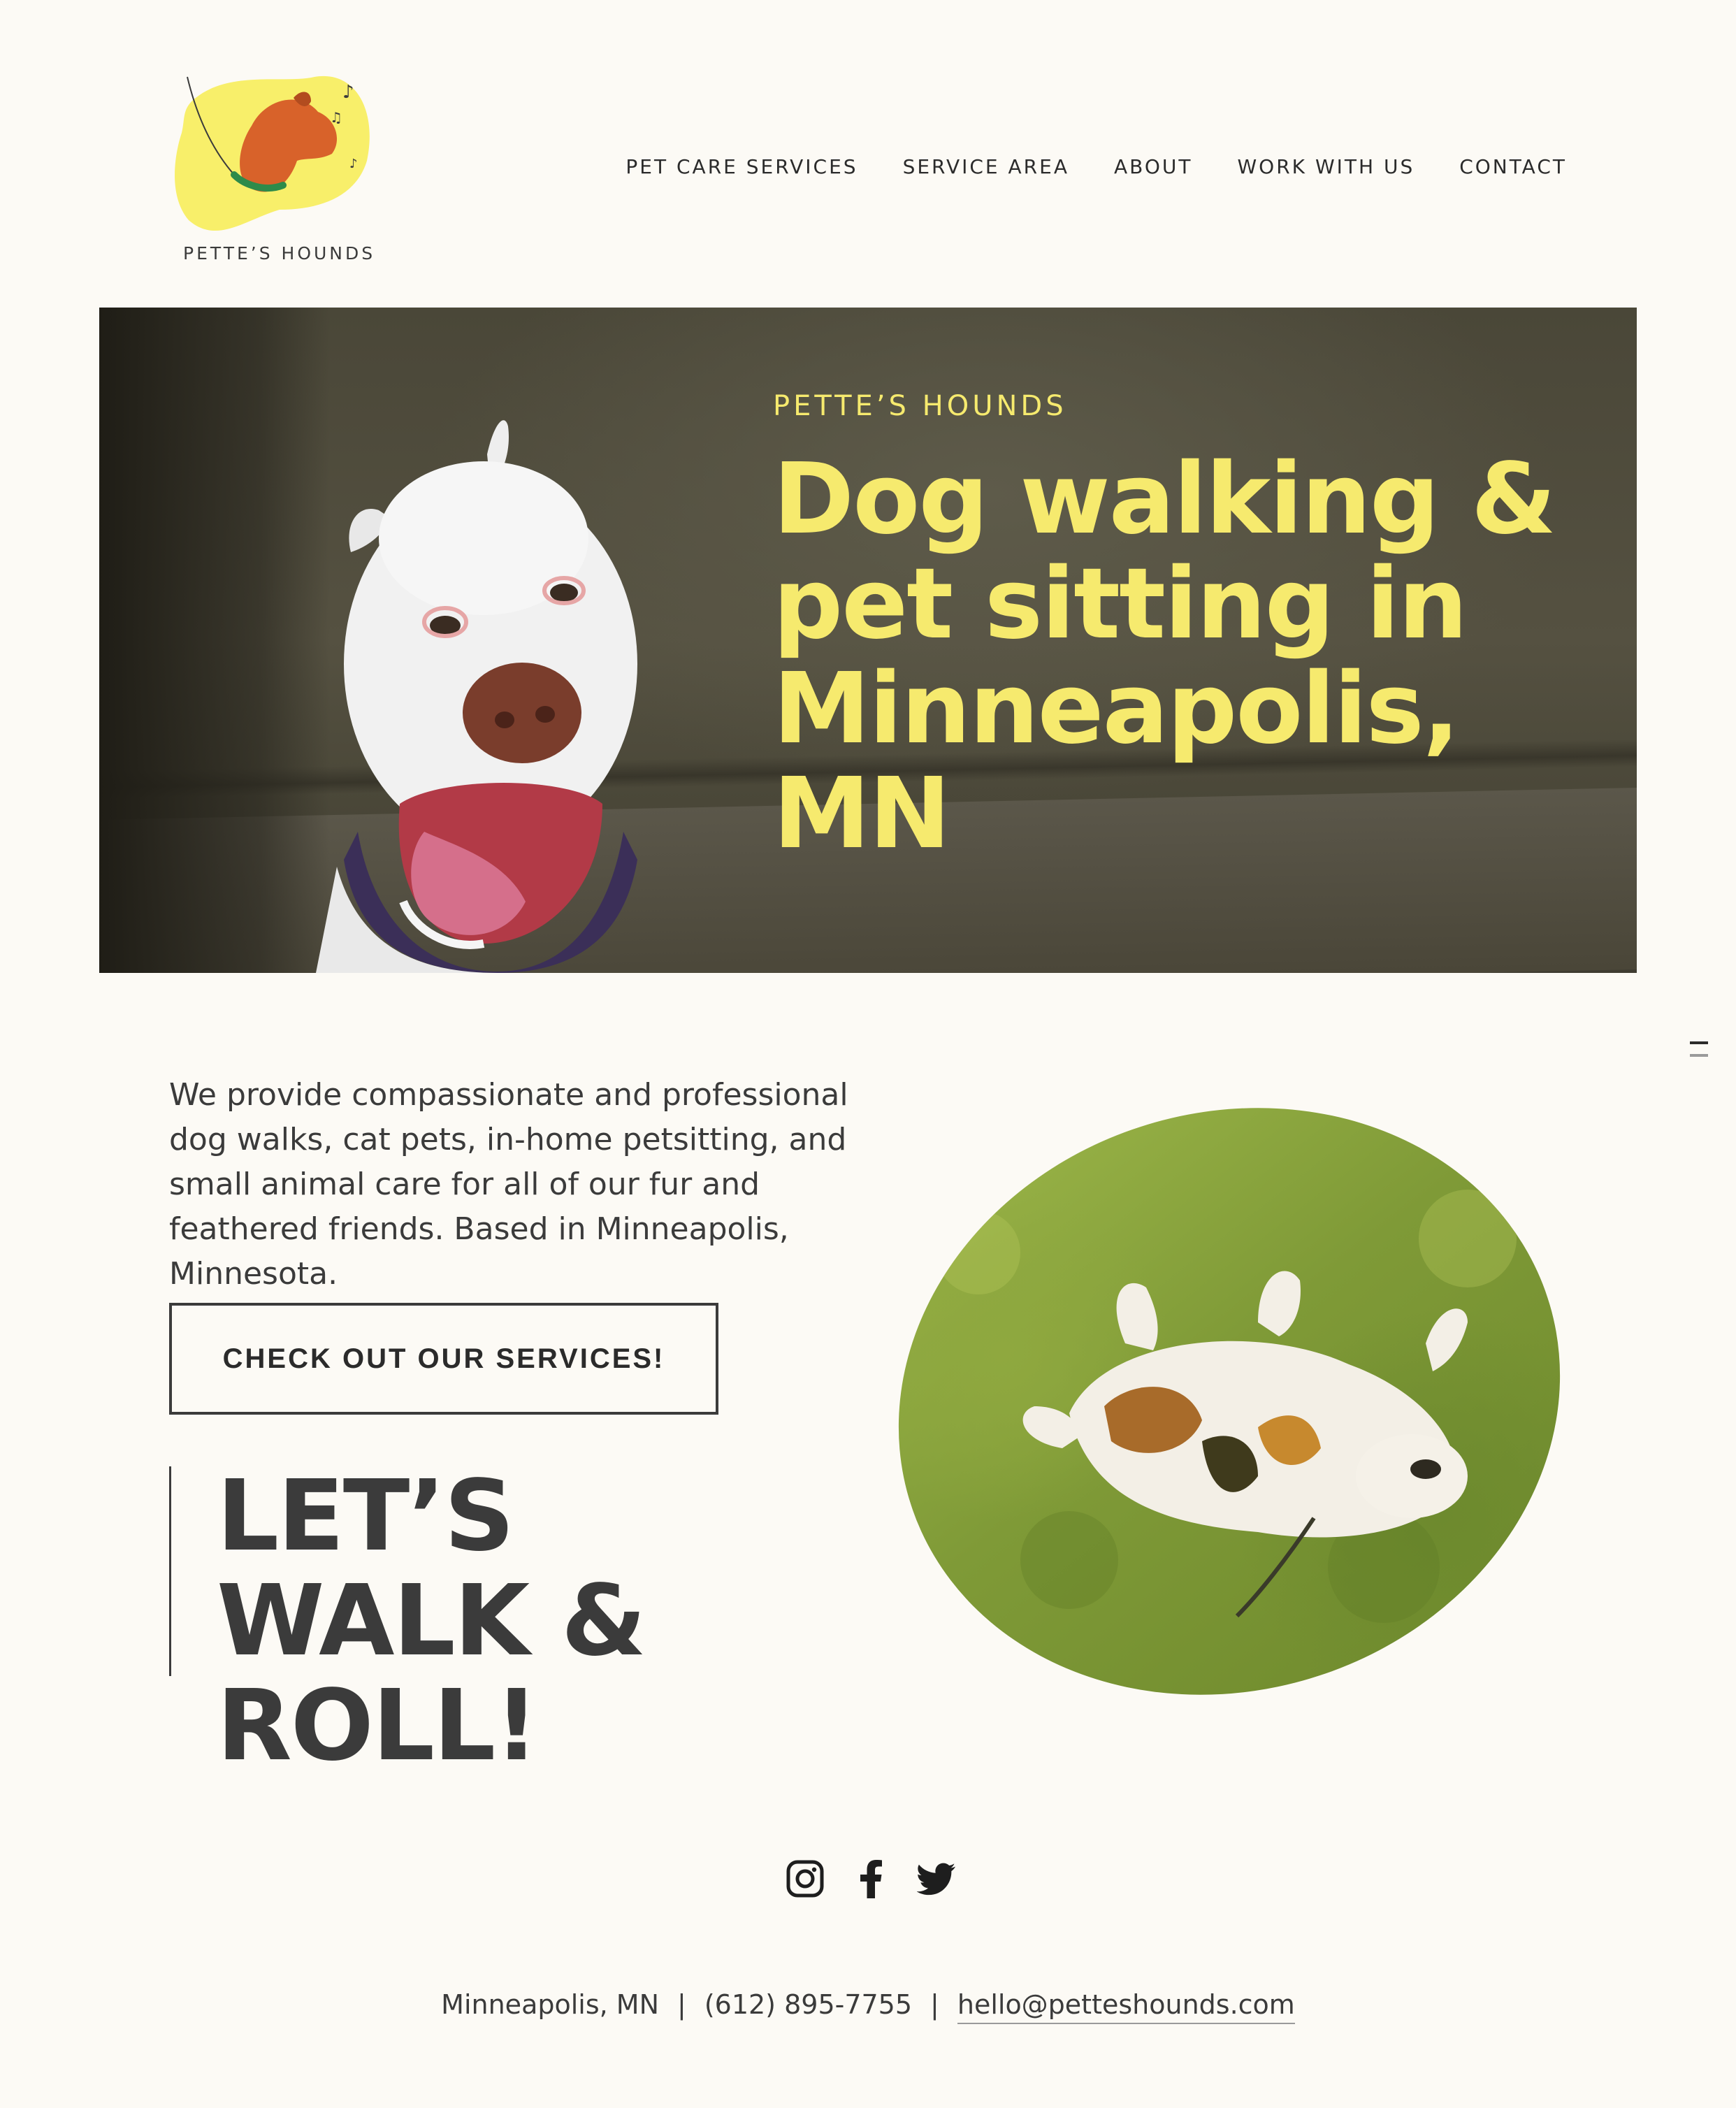  What do you see at coordinates (272, 153) in the screenshot?
I see `dog-logo-icon: ♪ ♫ ♪` at bounding box center [272, 153].